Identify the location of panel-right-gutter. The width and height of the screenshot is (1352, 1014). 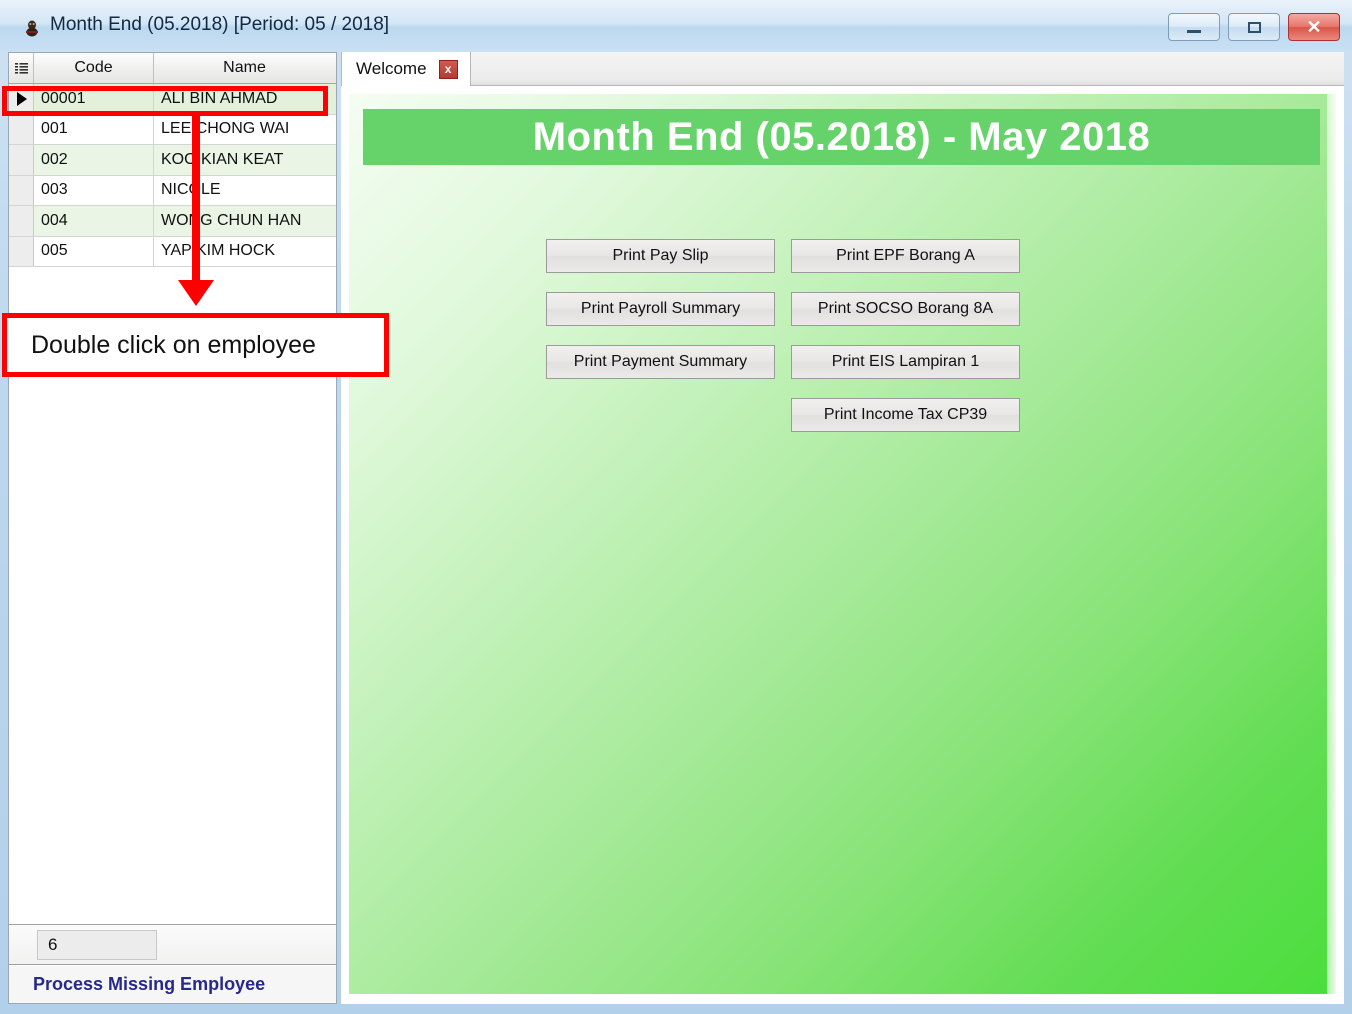
(1331, 544).